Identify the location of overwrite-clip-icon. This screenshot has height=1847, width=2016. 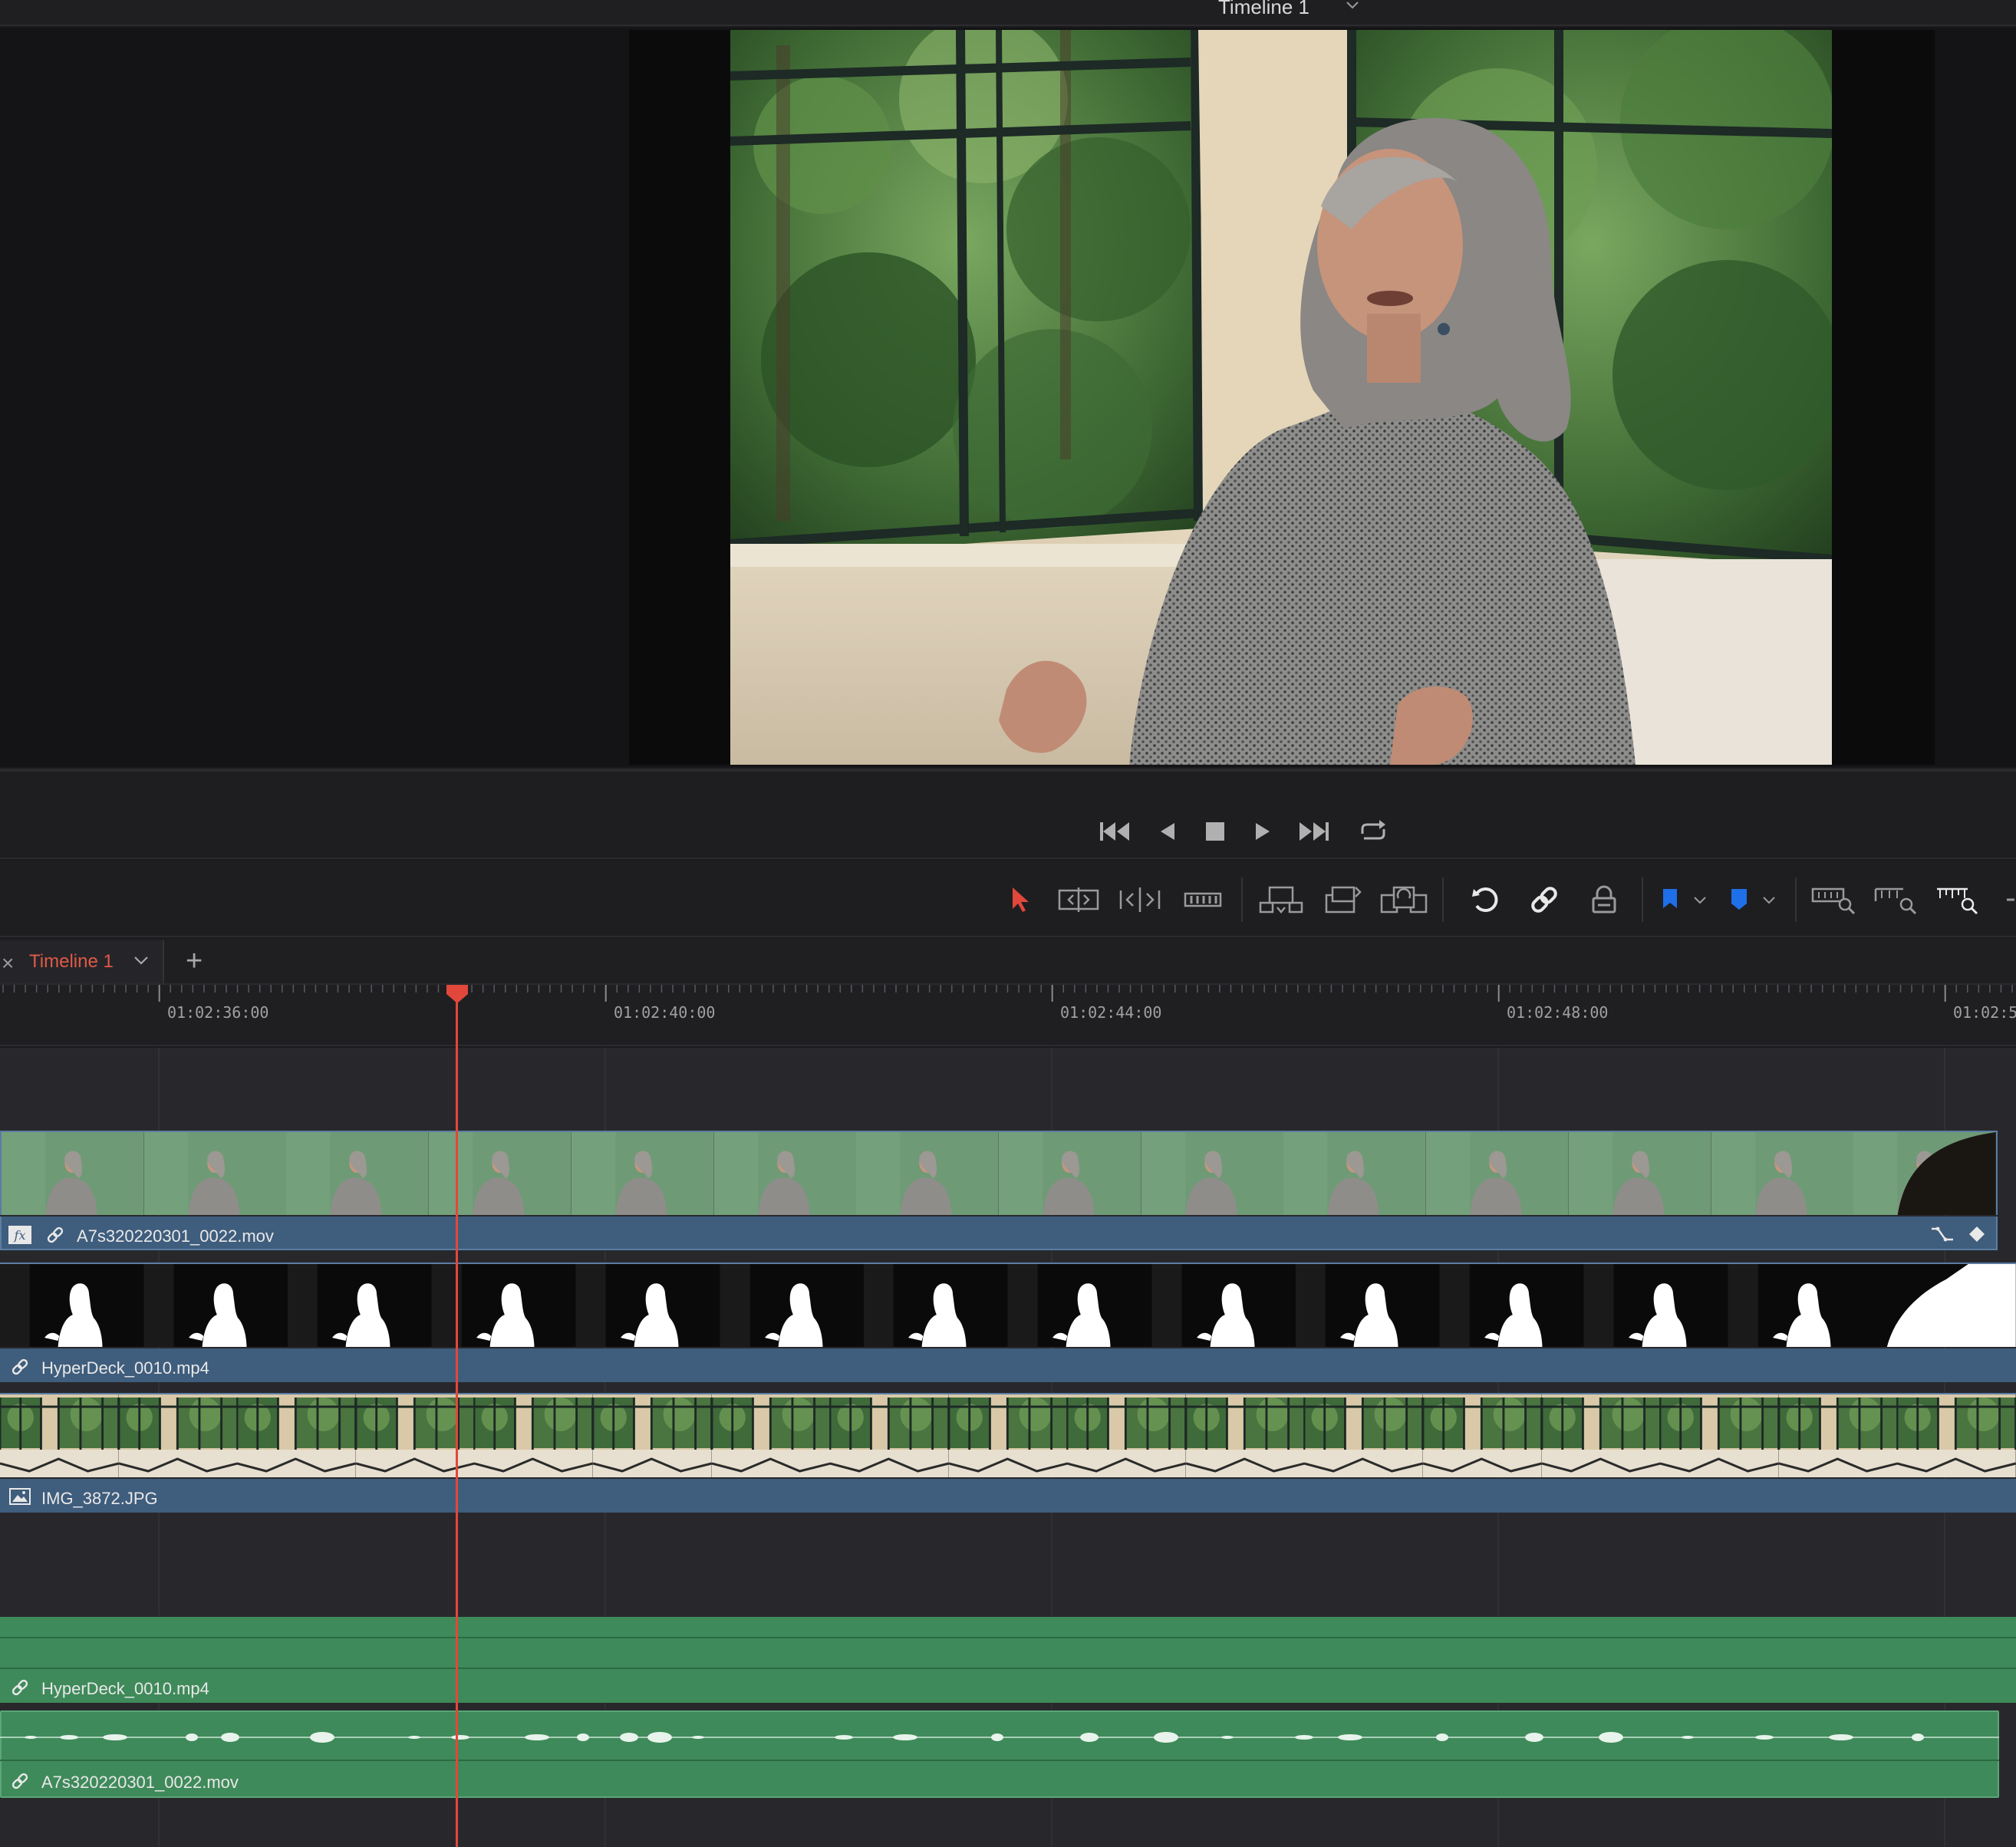
(1343, 900).